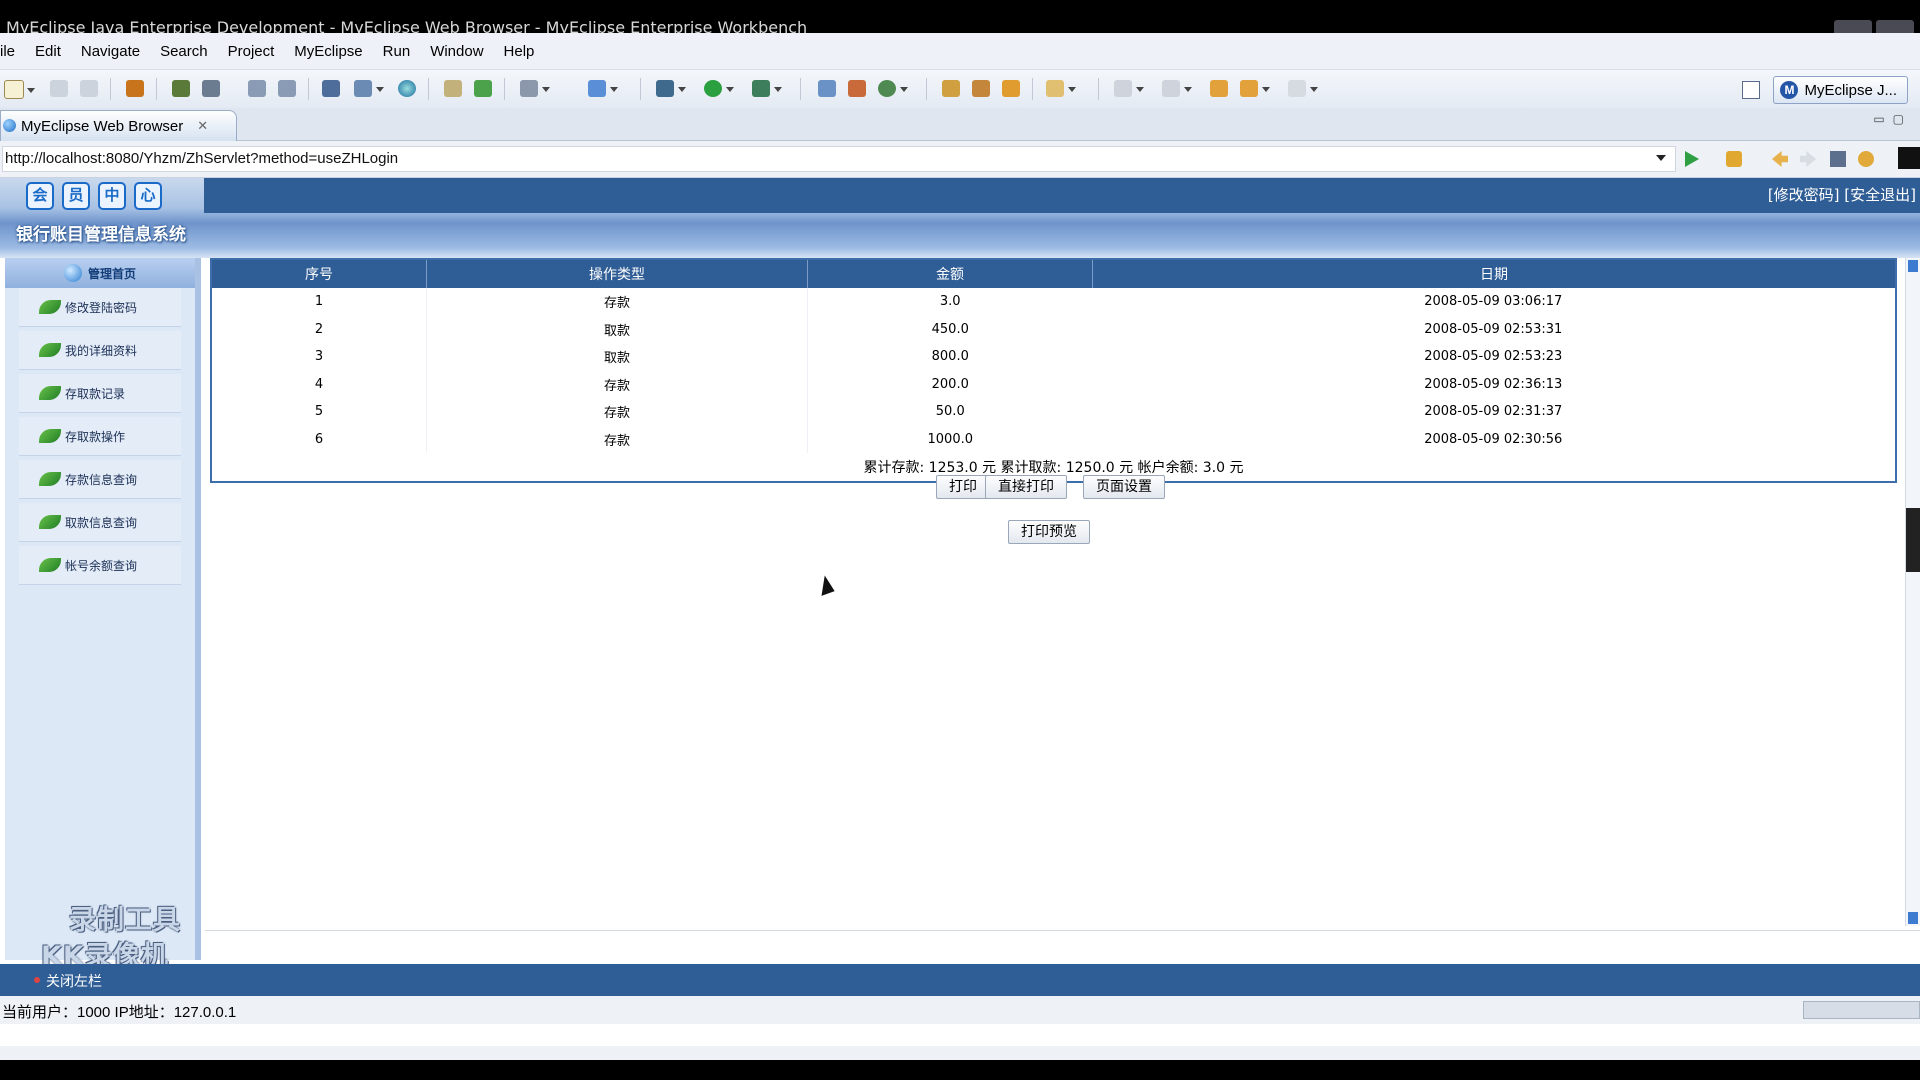 This screenshot has width=1920, height=1080. I want to click on db-icon, so click(369, 88).